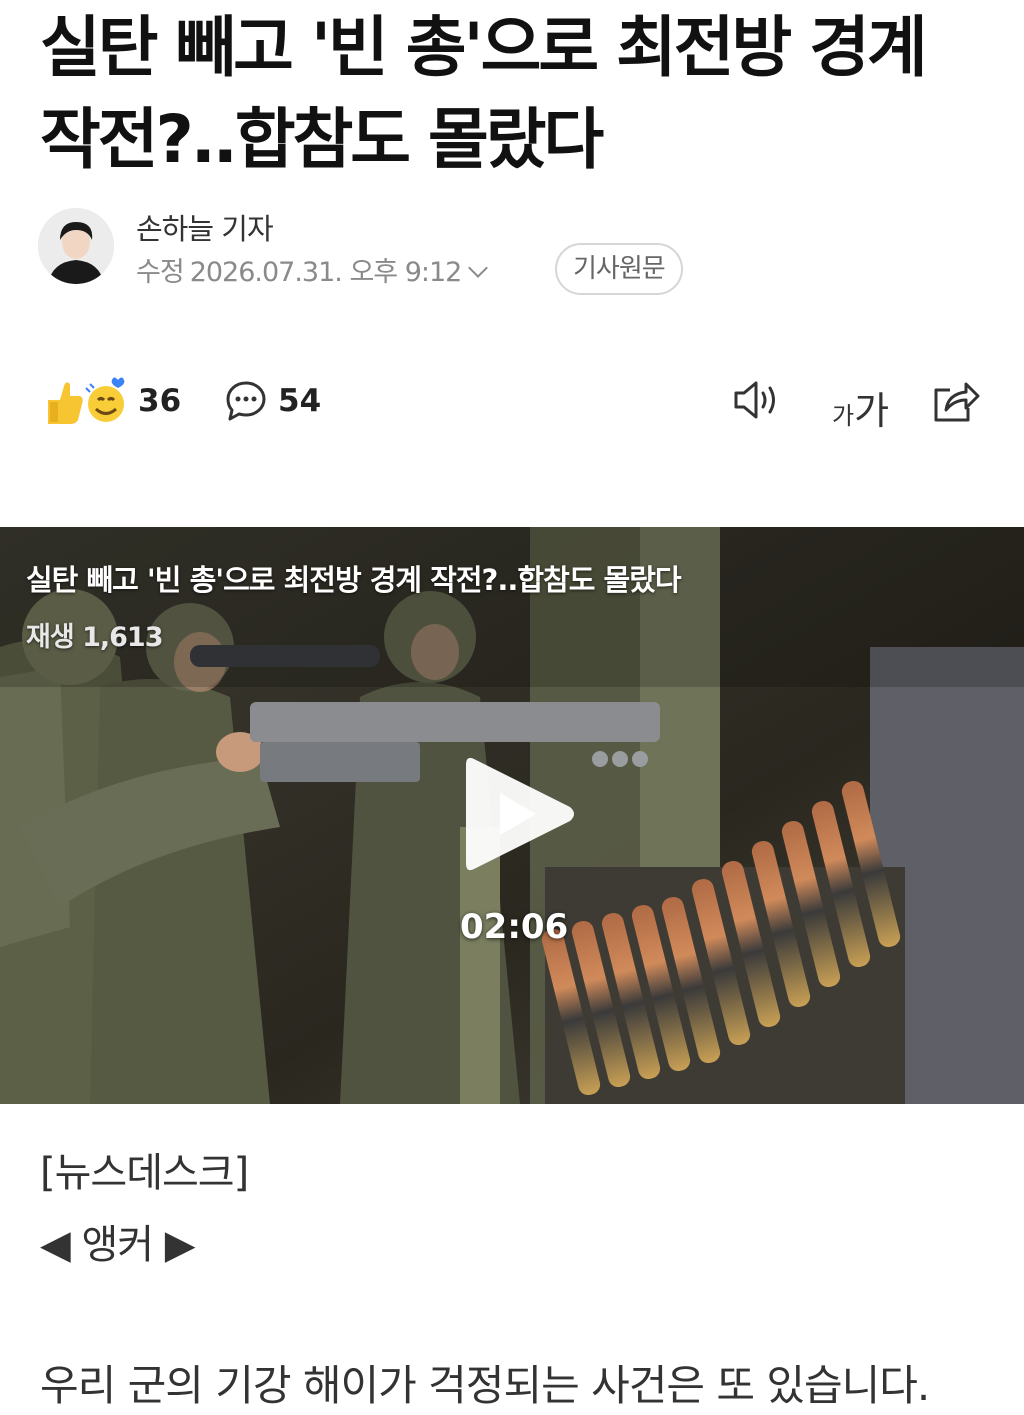  I want to click on comment-count: 54, so click(300, 401).